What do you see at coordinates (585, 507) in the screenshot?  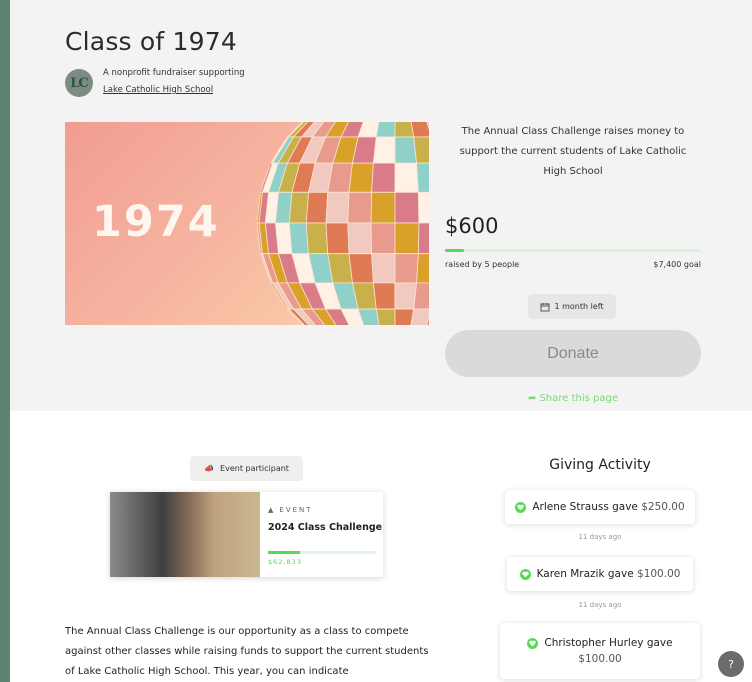 I see `donor-name: Arlene Strauss gave` at bounding box center [585, 507].